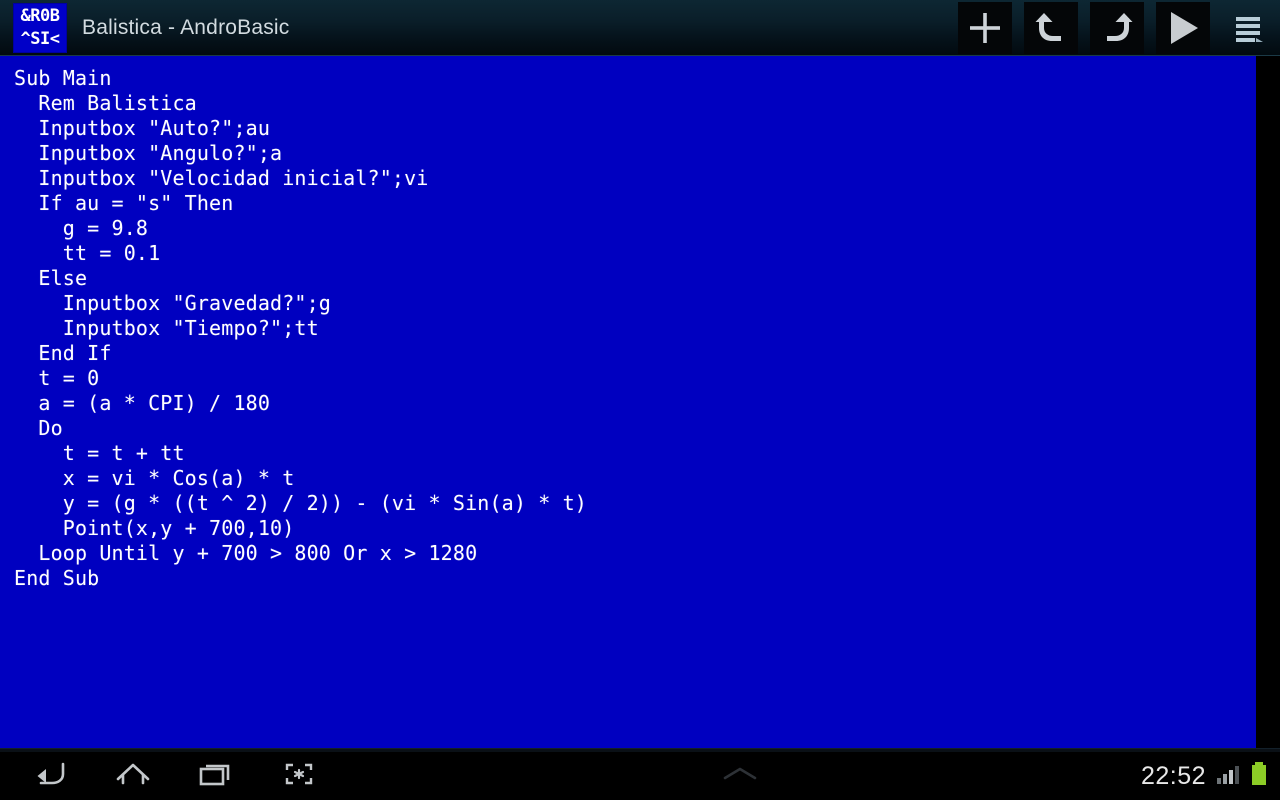 This screenshot has height=800, width=1280. I want to click on editor-right-gutter, so click(1268, 402).